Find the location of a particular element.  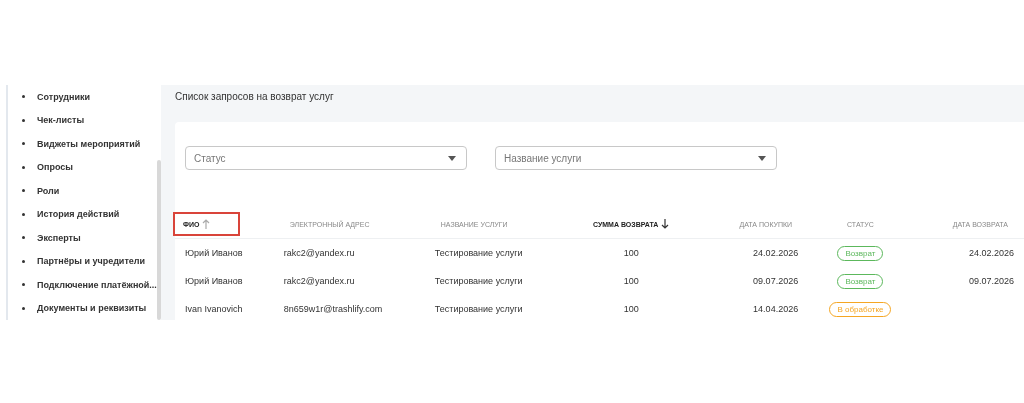

scrollbar is located at coordinates (158, 240).